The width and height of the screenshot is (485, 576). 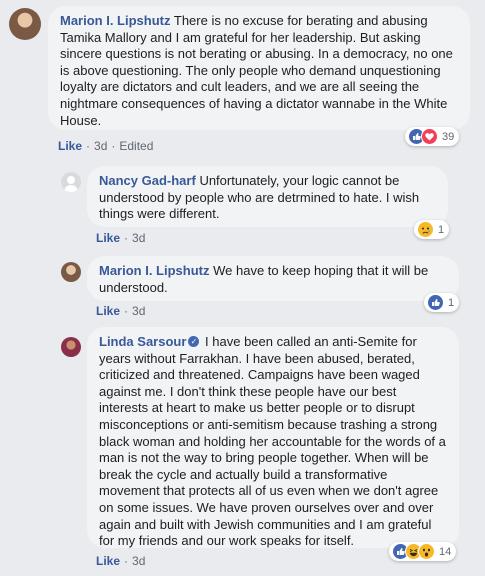 I want to click on comment-author: Nancy Gad-harf, so click(x=147, y=180).